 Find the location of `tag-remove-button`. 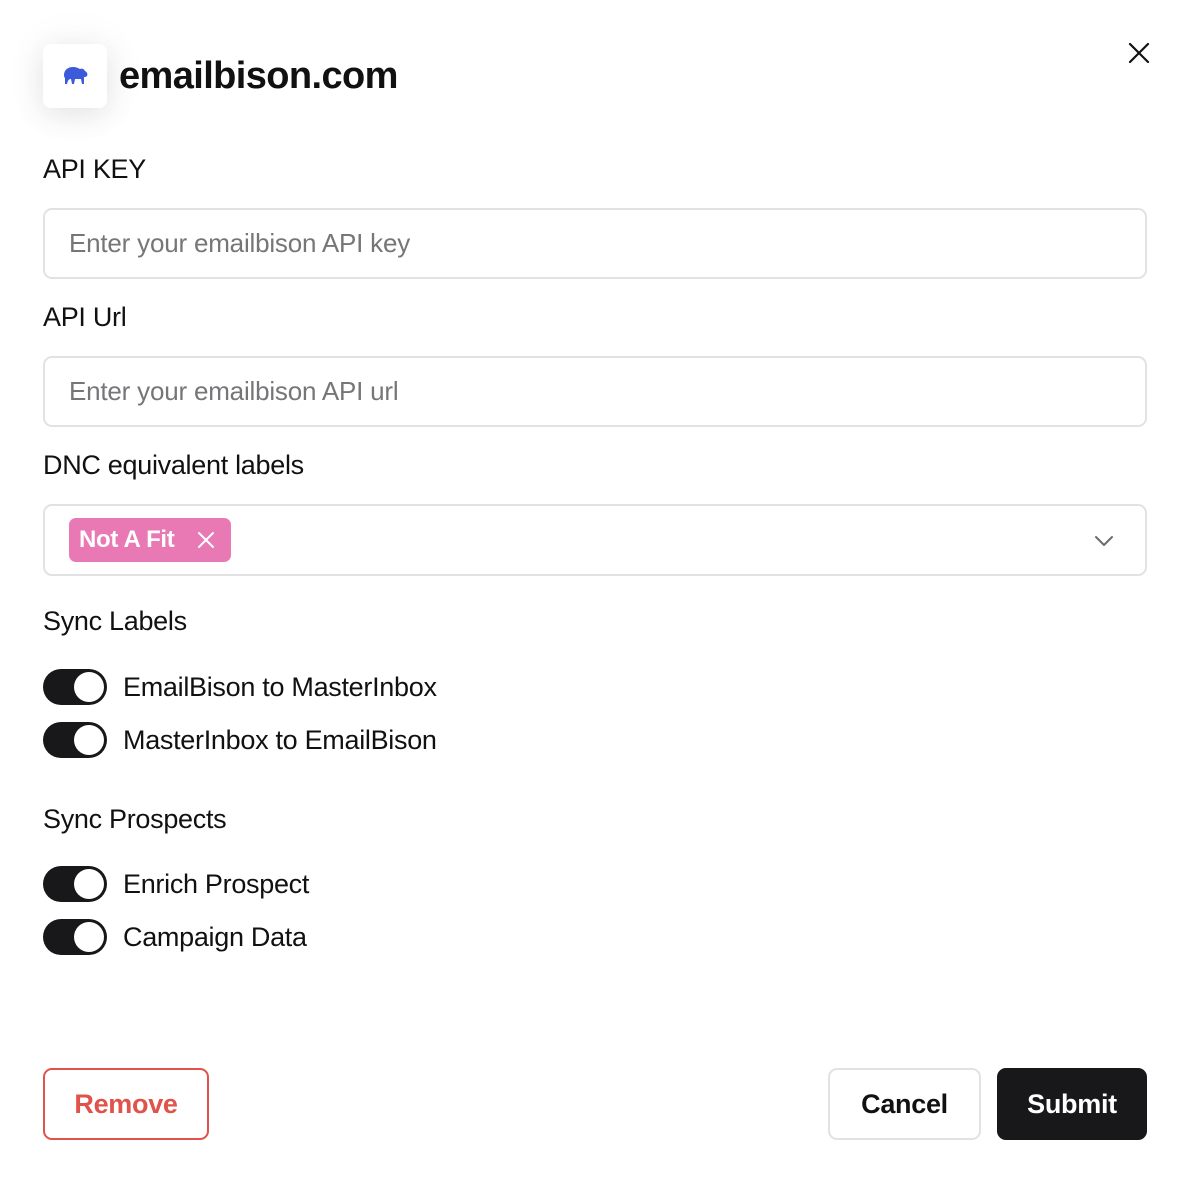

tag-remove-button is located at coordinates (206, 540).